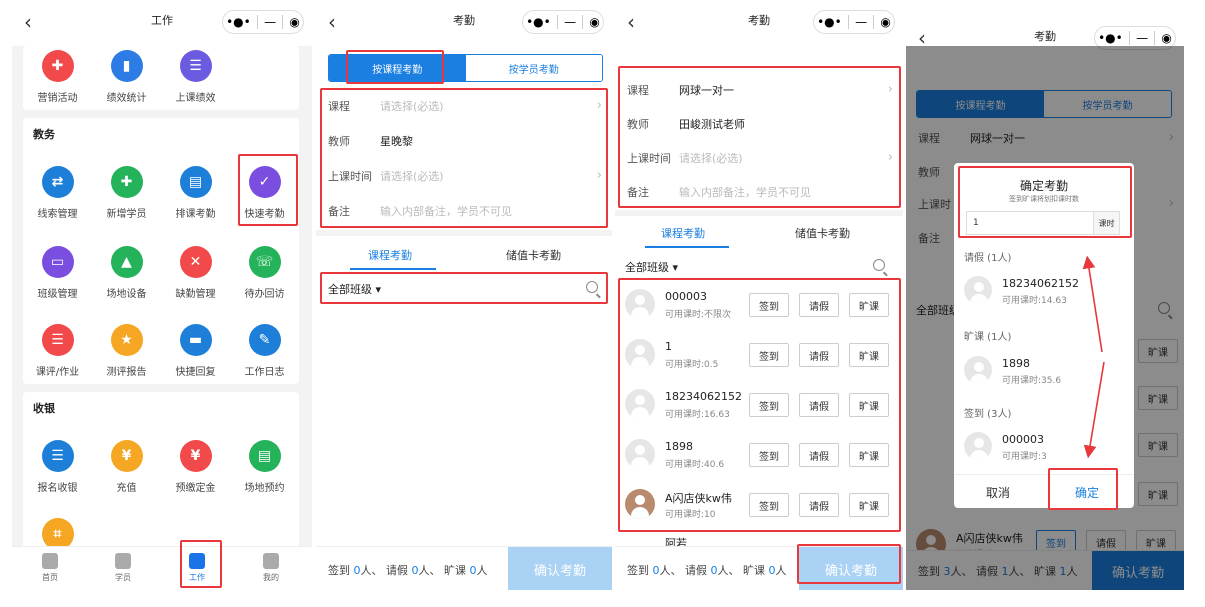 The image size is (1205, 607). Describe the element at coordinates (195, 273) in the screenshot. I see `grid-item-absence: ✕ 缺勤管理` at that location.